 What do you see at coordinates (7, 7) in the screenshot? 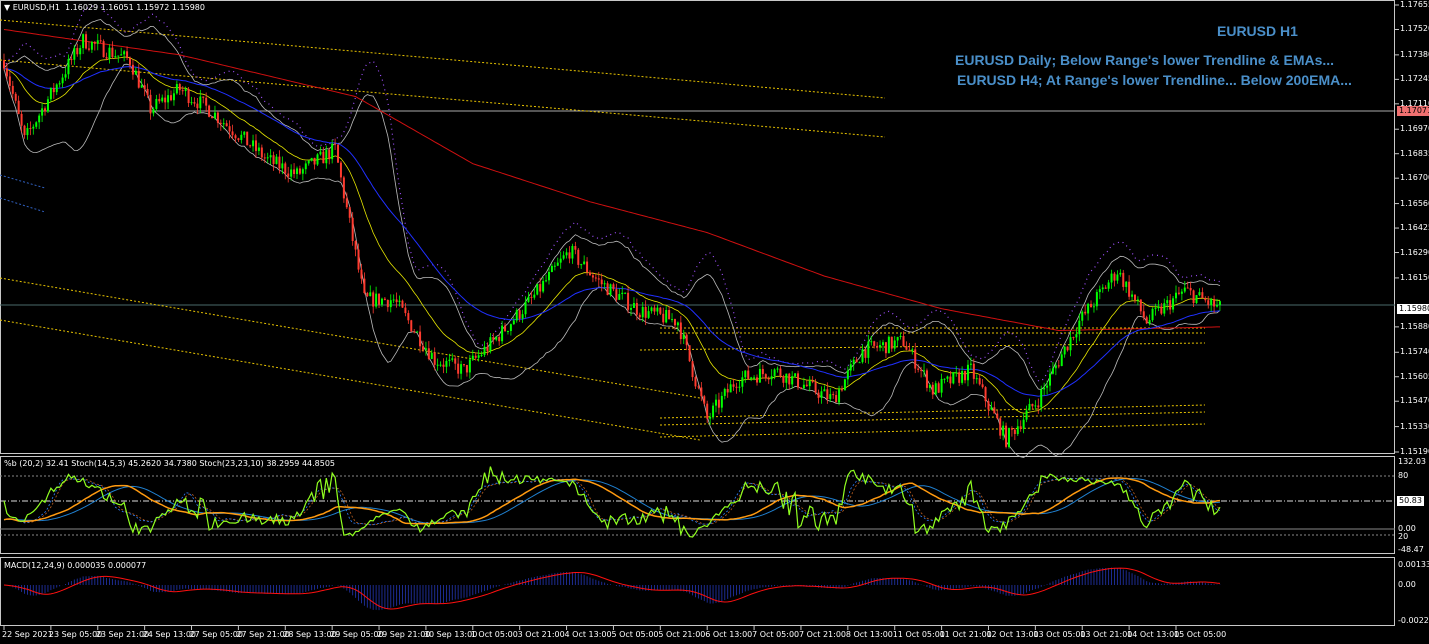
I see `collapse-triangle-icon: ▼` at bounding box center [7, 7].